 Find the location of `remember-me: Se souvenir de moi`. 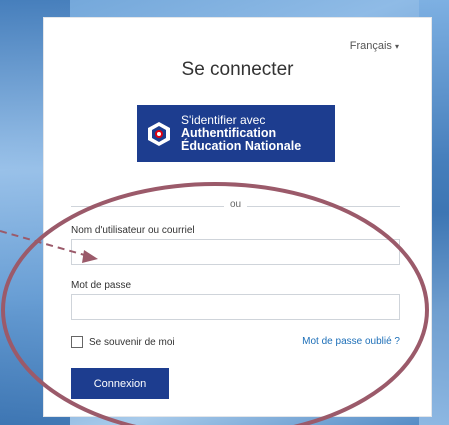

remember-me: Se souvenir de moi is located at coordinates (123, 342).